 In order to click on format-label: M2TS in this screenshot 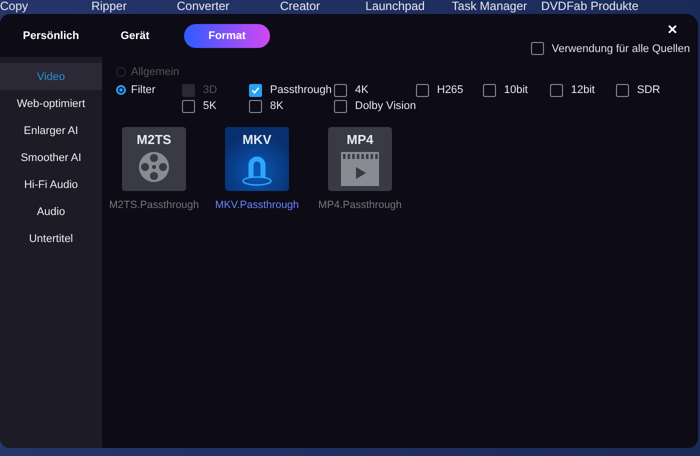, I will do `click(154, 139)`.